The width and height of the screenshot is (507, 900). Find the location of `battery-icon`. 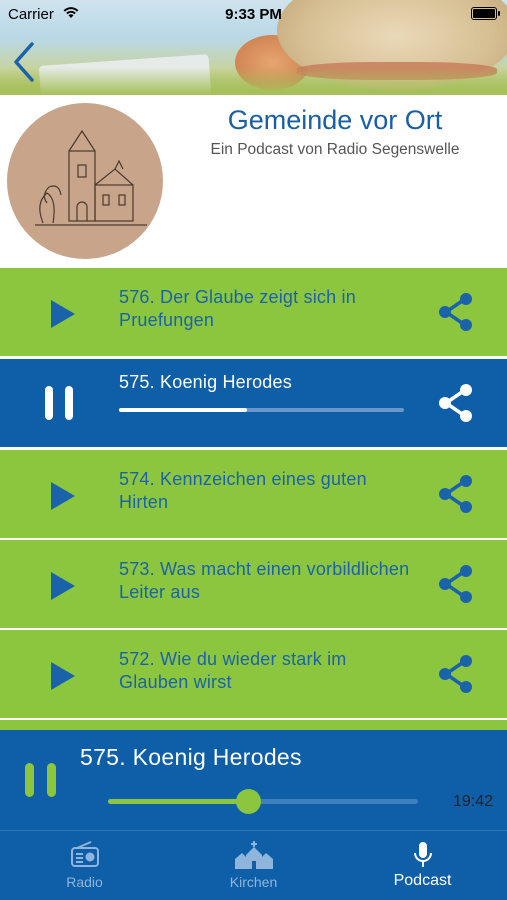

battery-icon is located at coordinates (485, 13).